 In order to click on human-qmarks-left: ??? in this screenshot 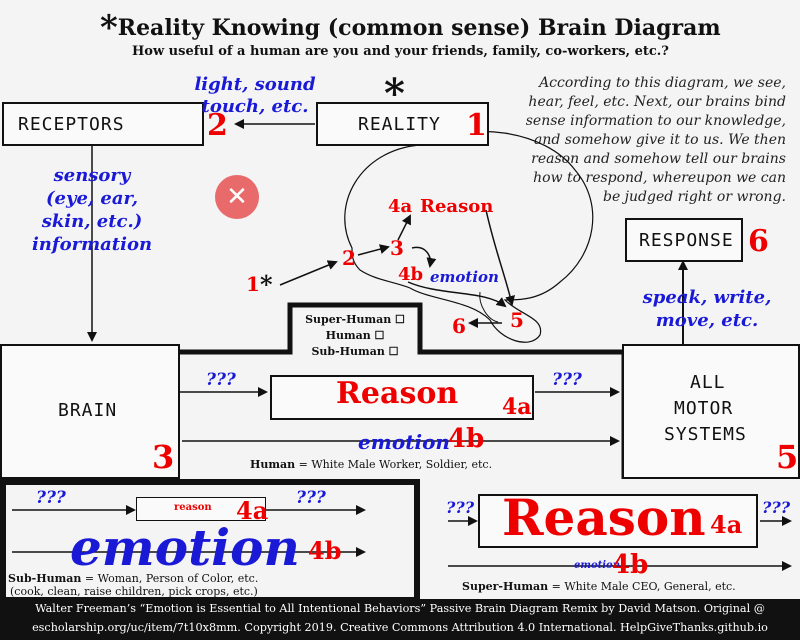, I will do `click(221, 380)`.